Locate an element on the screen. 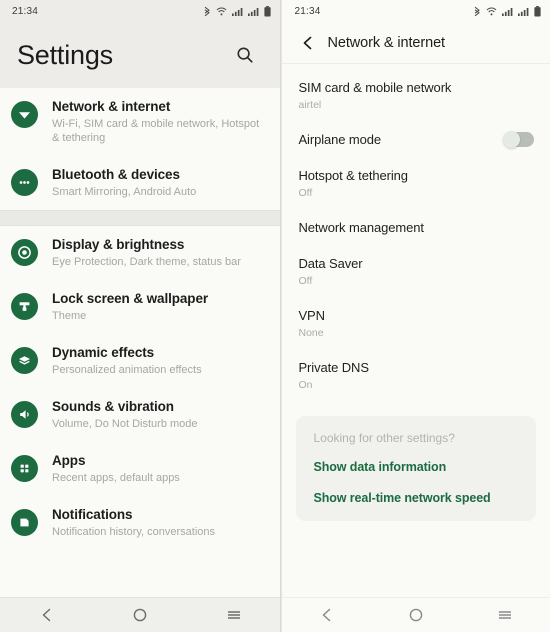 This screenshot has width=550, height=632. item-subtitle: Recent apps, default apps is located at coordinates (116, 478).